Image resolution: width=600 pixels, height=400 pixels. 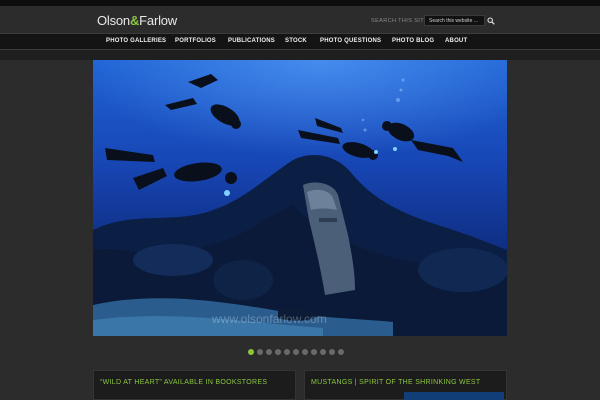 What do you see at coordinates (454, 20) in the screenshot?
I see `search-input` at bounding box center [454, 20].